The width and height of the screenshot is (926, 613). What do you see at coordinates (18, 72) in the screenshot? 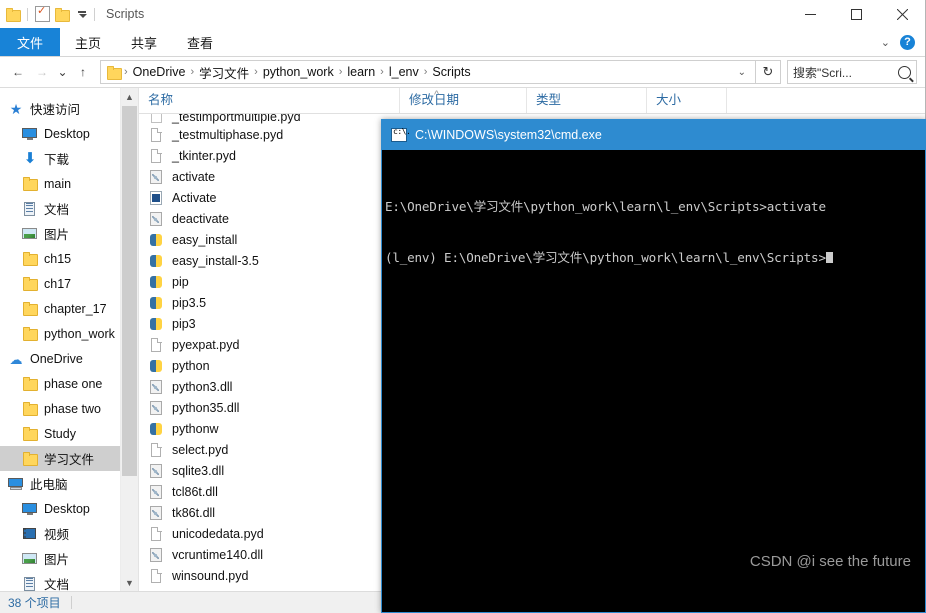
I see `back-button: ←` at bounding box center [18, 72].